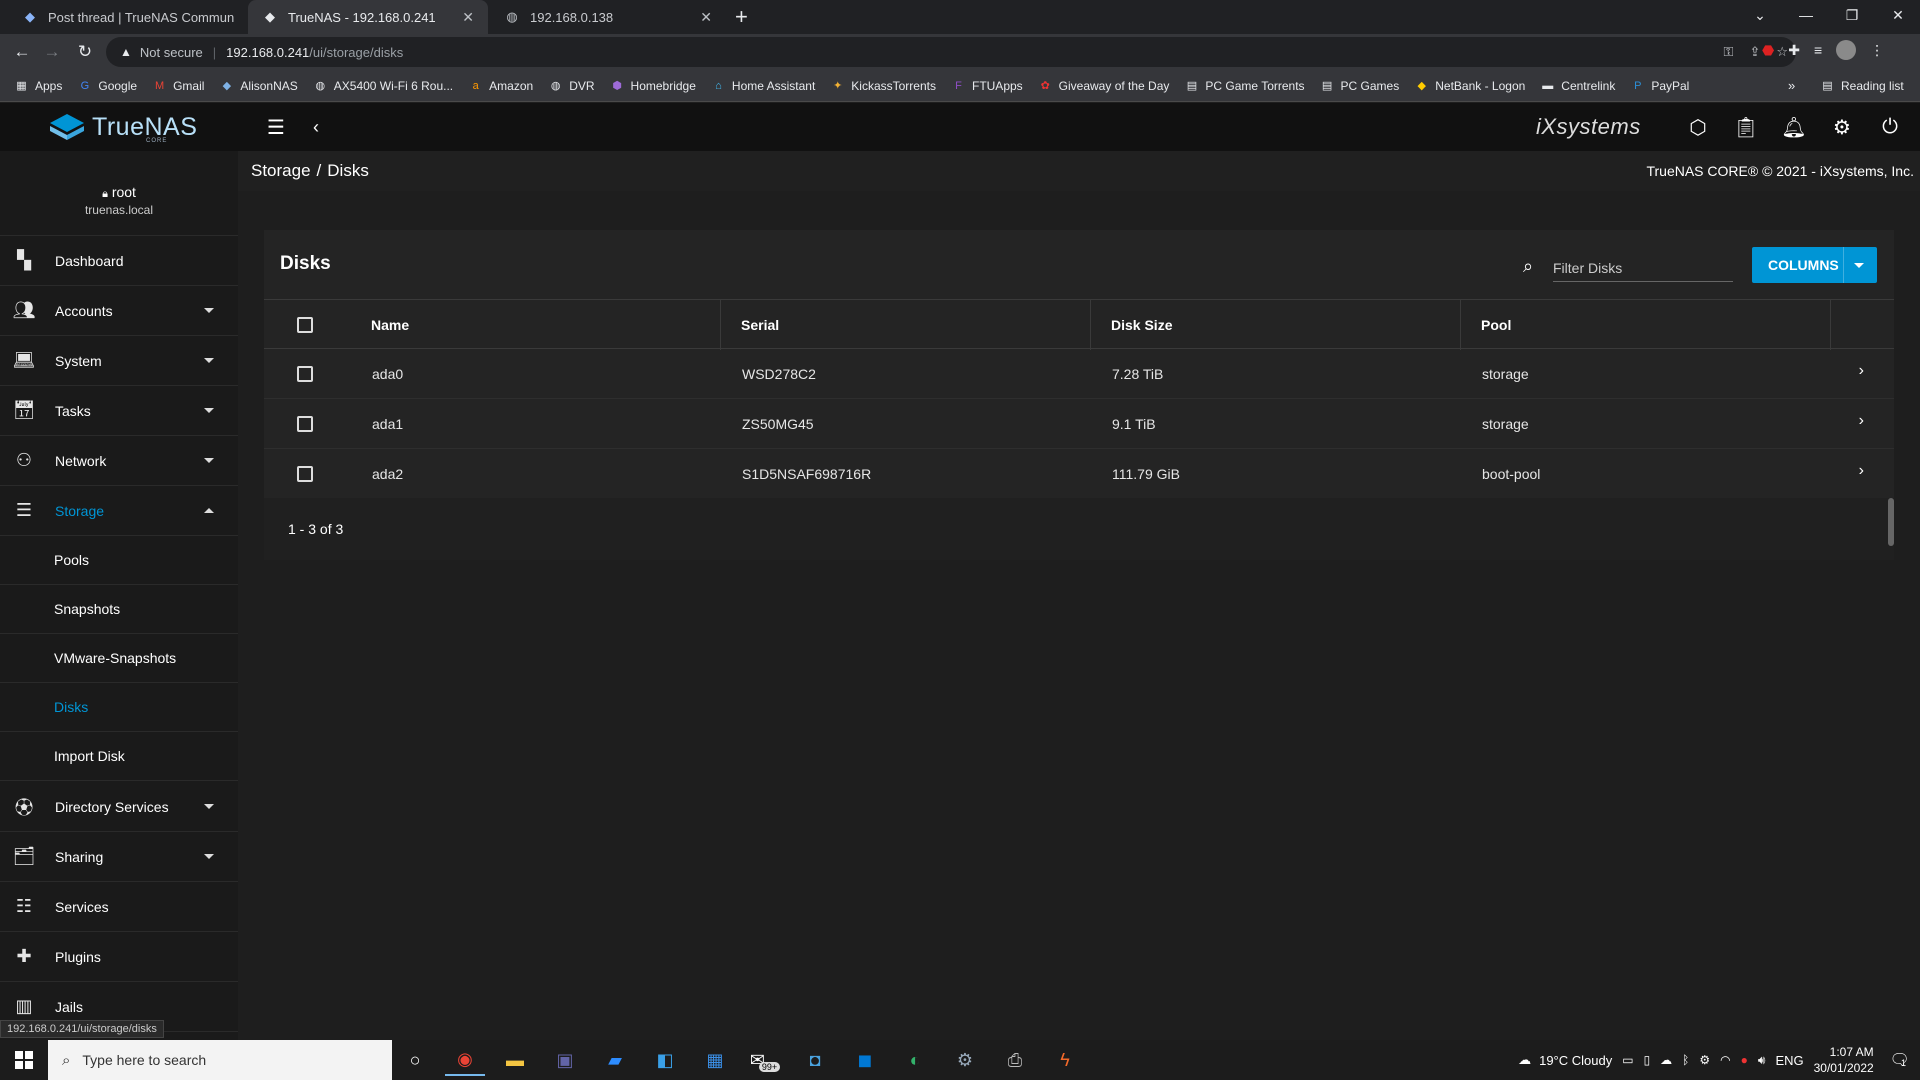  I want to click on file-explorer-icon: ▬, so click(515, 1060).